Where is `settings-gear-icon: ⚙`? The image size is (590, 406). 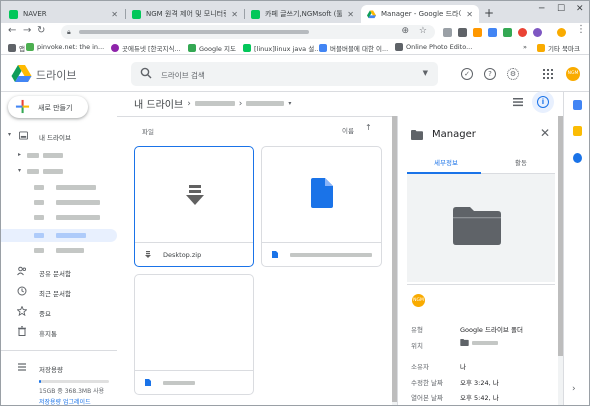 settings-gear-icon: ⚙ is located at coordinates (513, 74).